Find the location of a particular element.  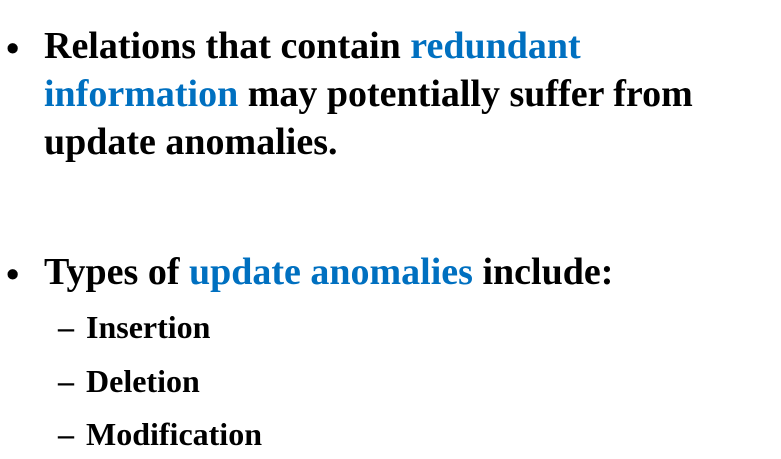

bullet-1-line-2: information may potentially suffer from is located at coordinates (412, 94).